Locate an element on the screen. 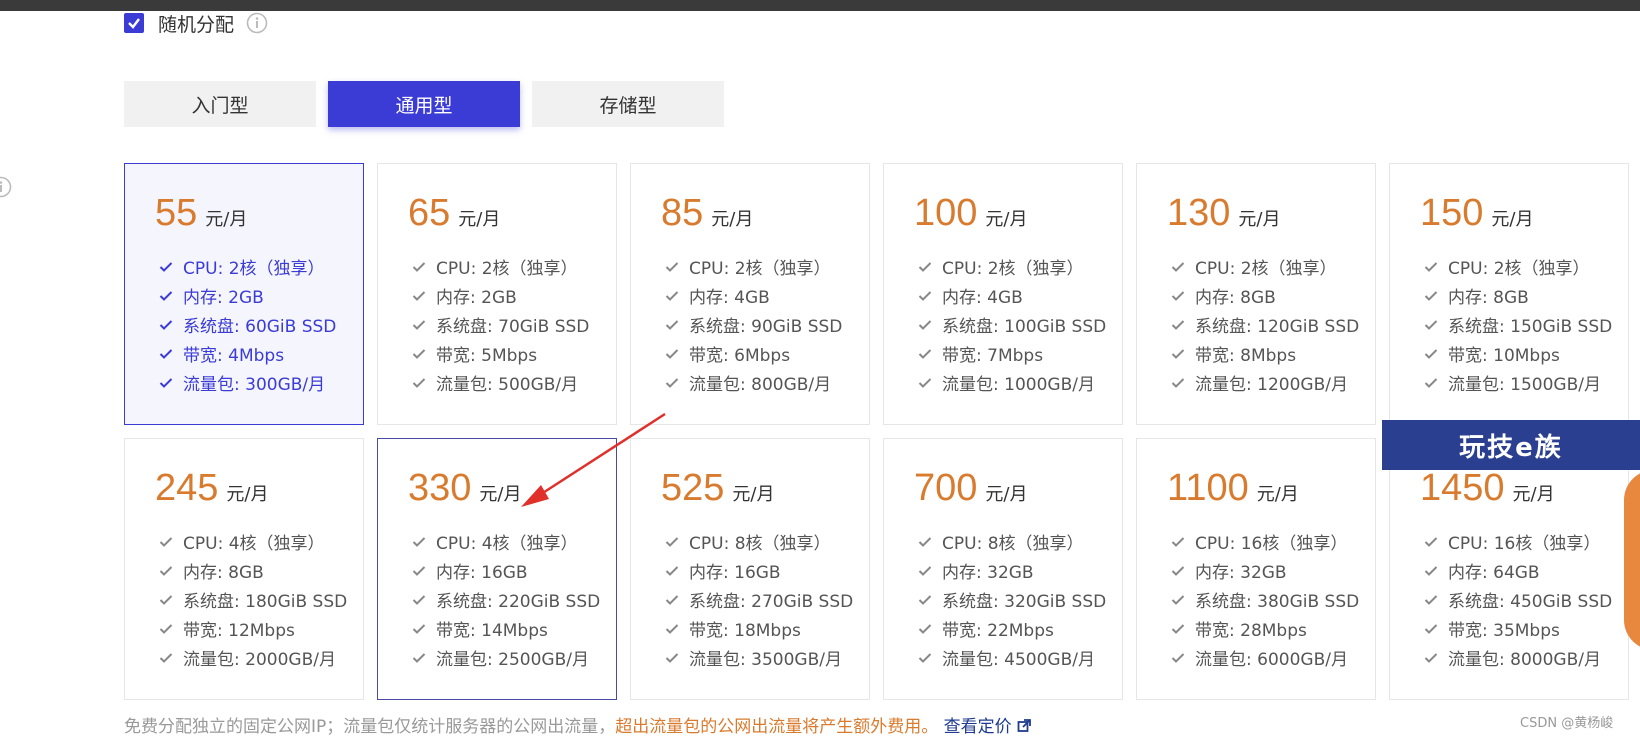 The height and width of the screenshot is (740, 1640). plan-spec-item: 带宽: 6Mbps is located at coordinates (753, 353).